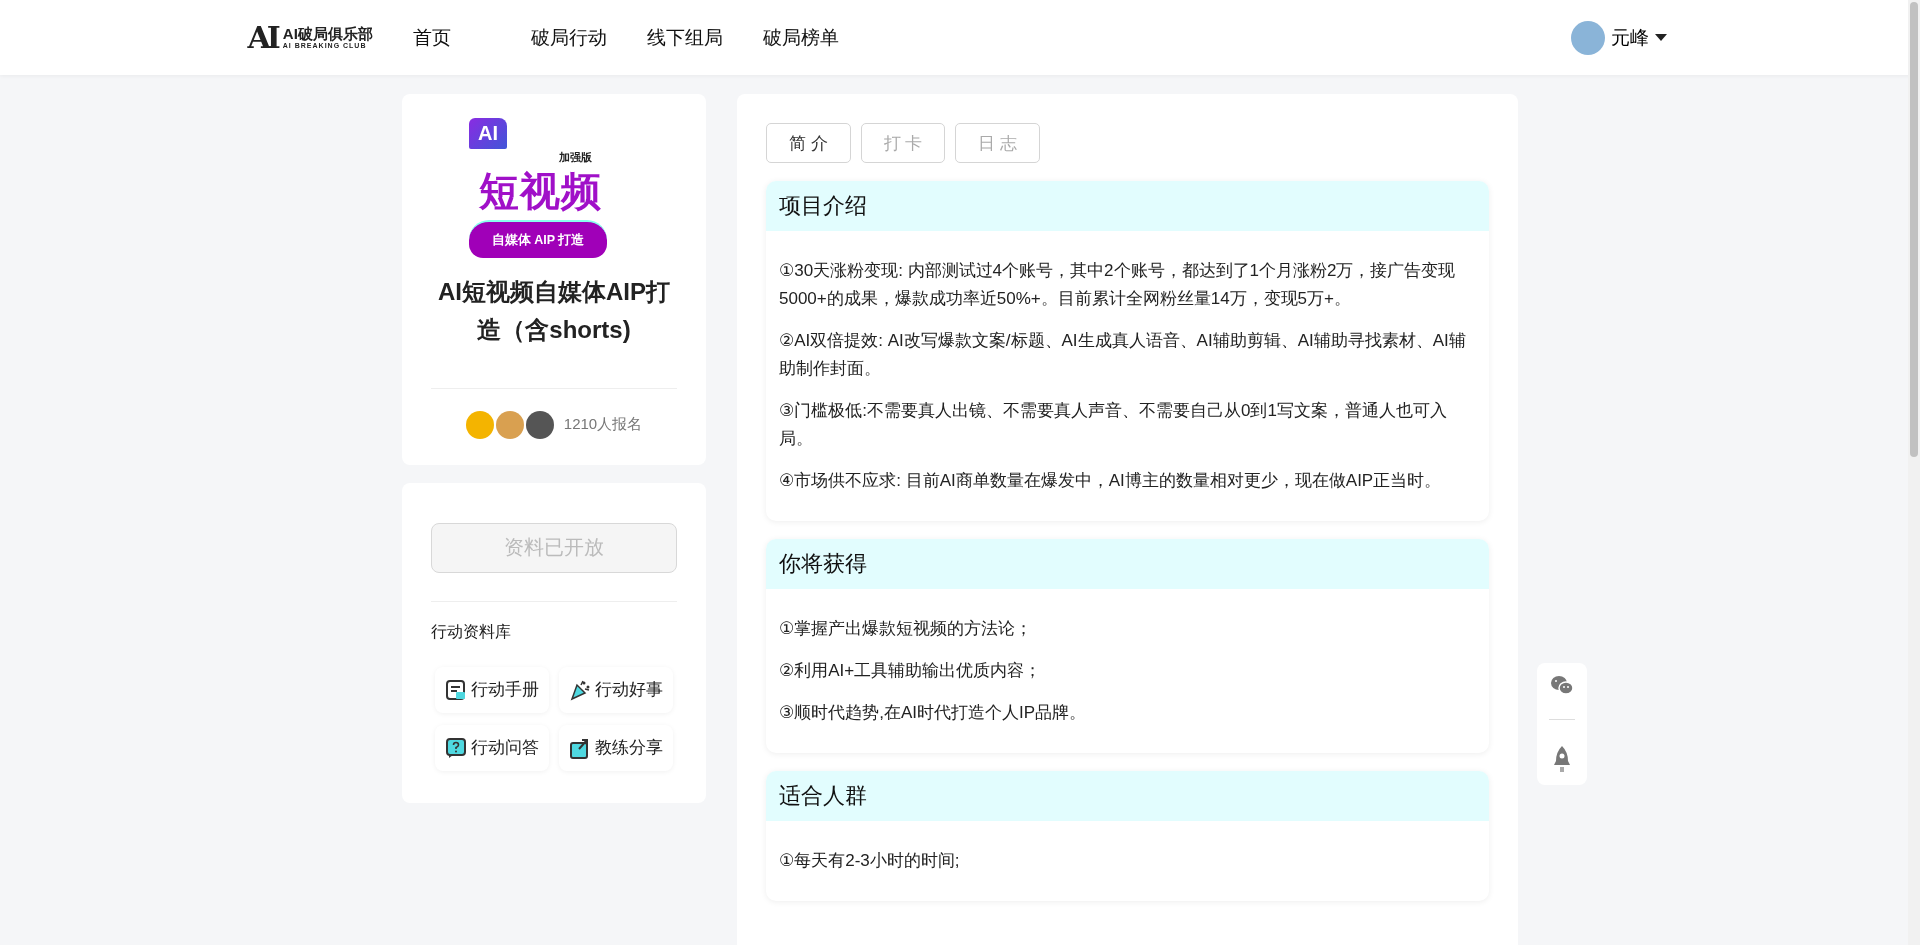 This screenshot has width=1920, height=945. I want to click on resource-item: 行动手册, so click(492, 689).